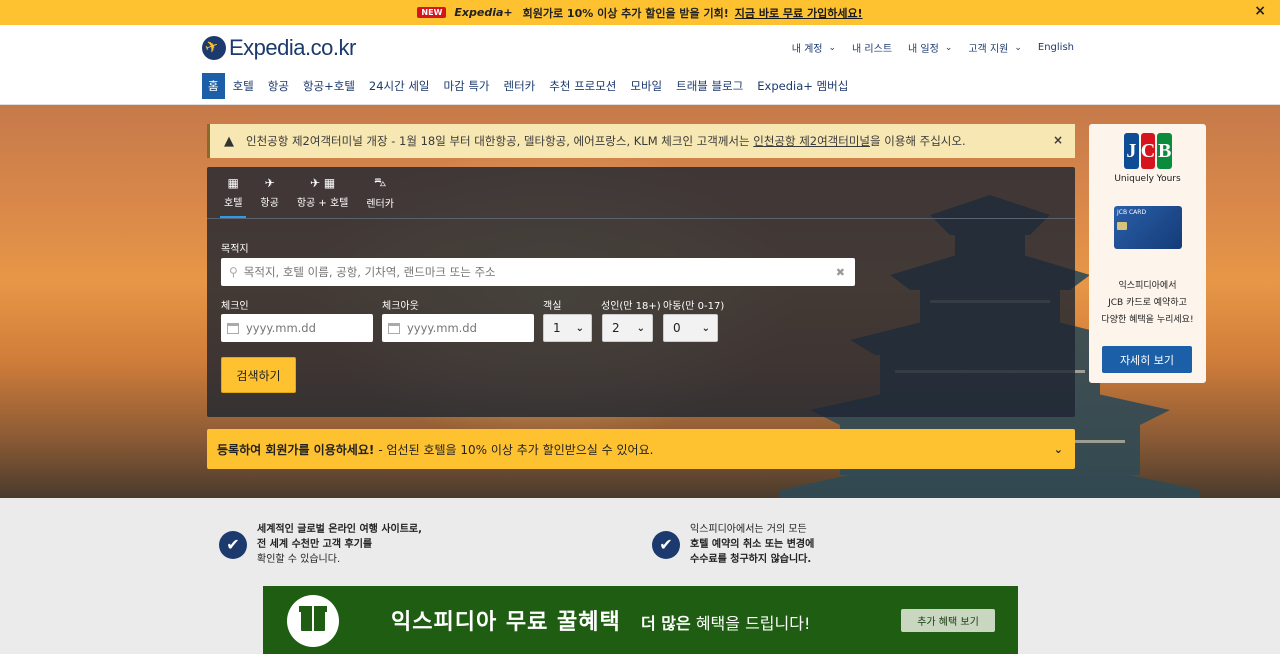 Image resolution: width=1280 pixels, height=654 pixels. Describe the element at coordinates (523, 272) in the screenshot. I see `destination-input` at that location.